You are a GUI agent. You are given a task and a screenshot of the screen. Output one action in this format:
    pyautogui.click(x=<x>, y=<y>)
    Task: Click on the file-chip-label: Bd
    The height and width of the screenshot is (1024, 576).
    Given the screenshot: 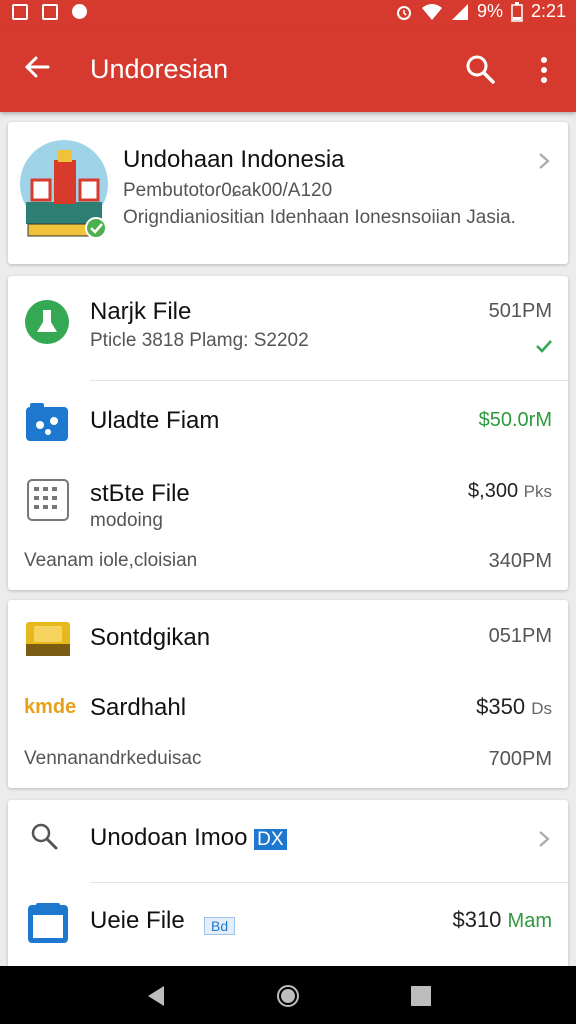 What is the action you would take?
    pyautogui.click(x=220, y=926)
    